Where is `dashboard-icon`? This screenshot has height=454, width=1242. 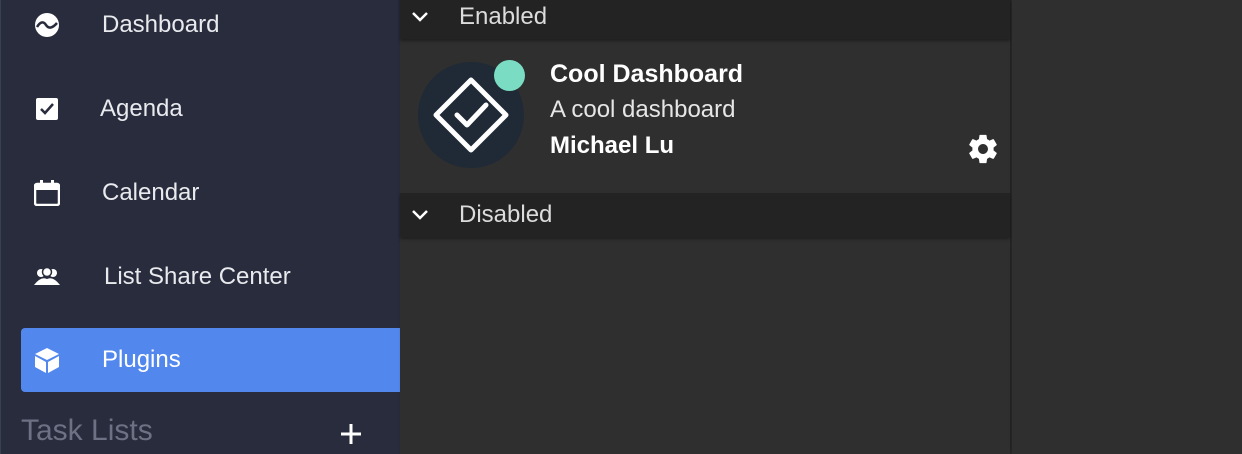 dashboard-icon is located at coordinates (47, 25).